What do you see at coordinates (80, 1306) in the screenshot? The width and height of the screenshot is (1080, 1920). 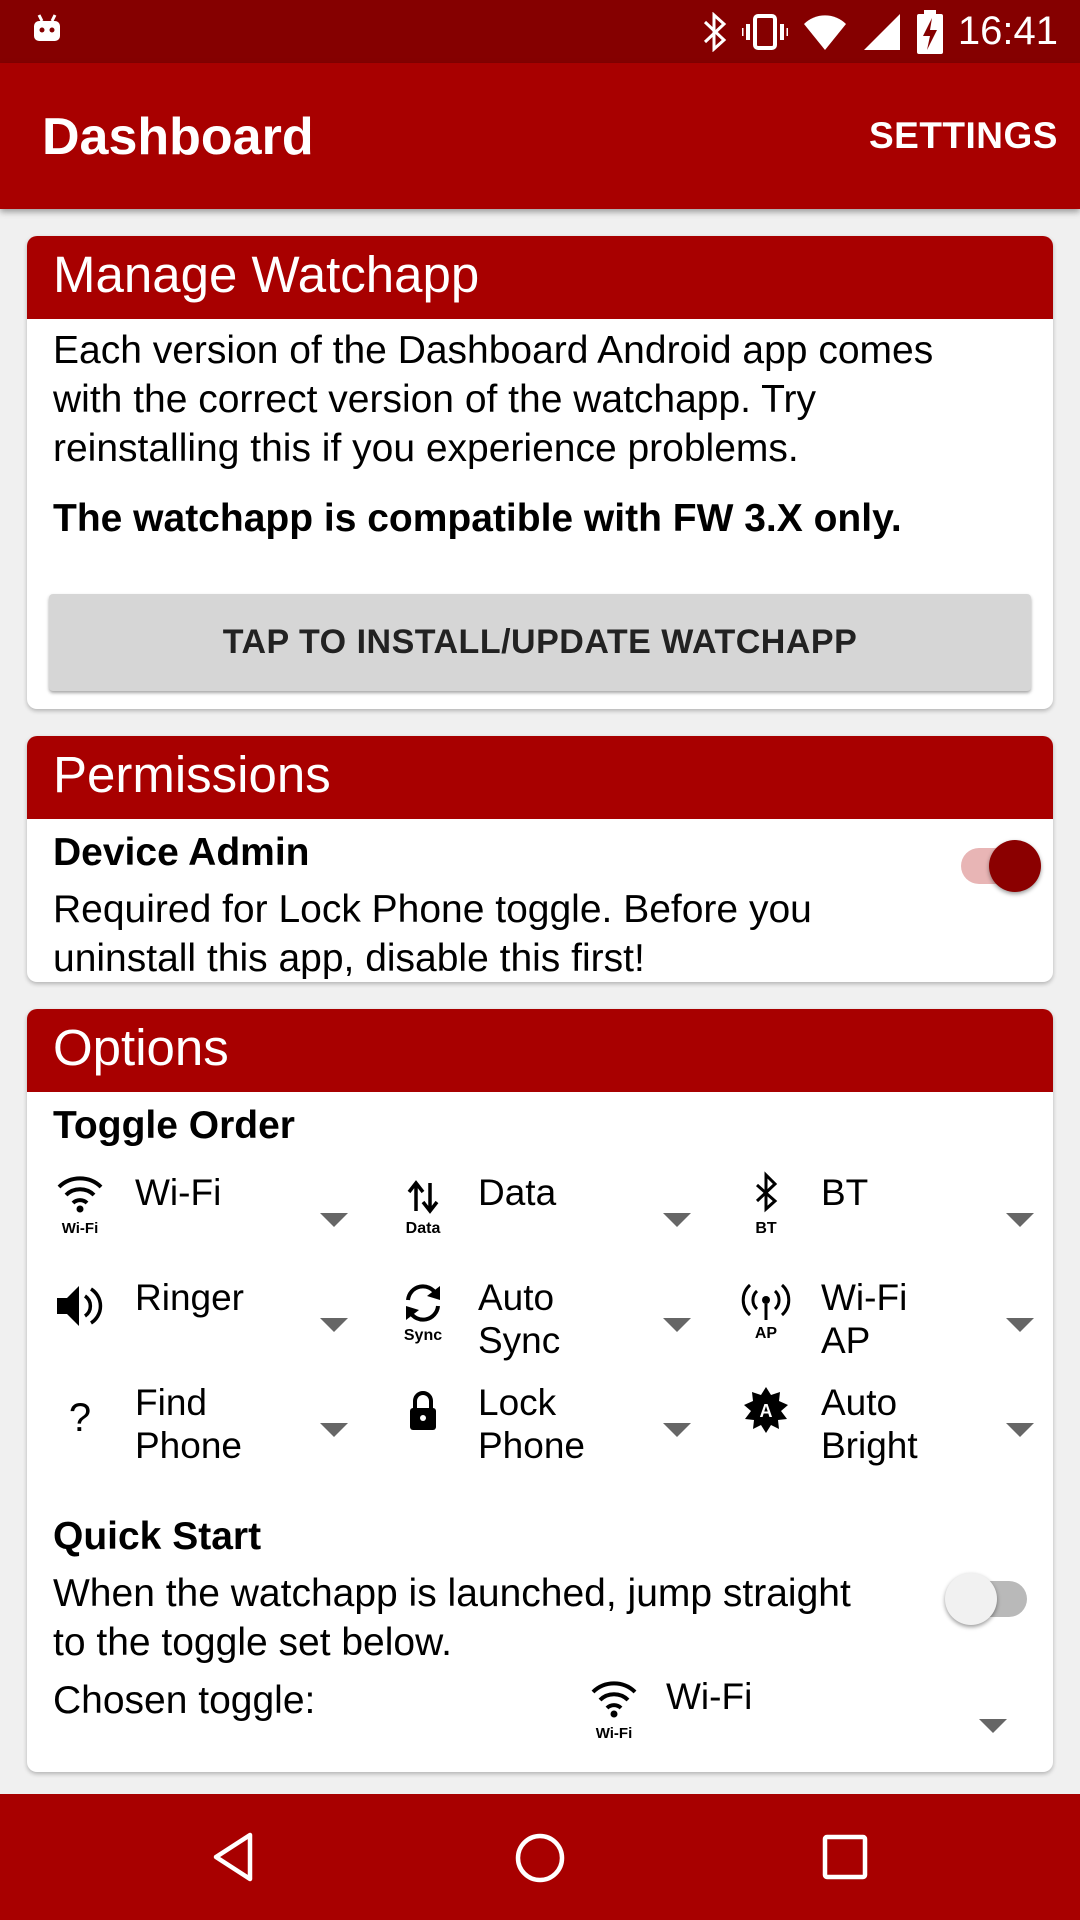 I see `speaker-icon` at bounding box center [80, 1306].